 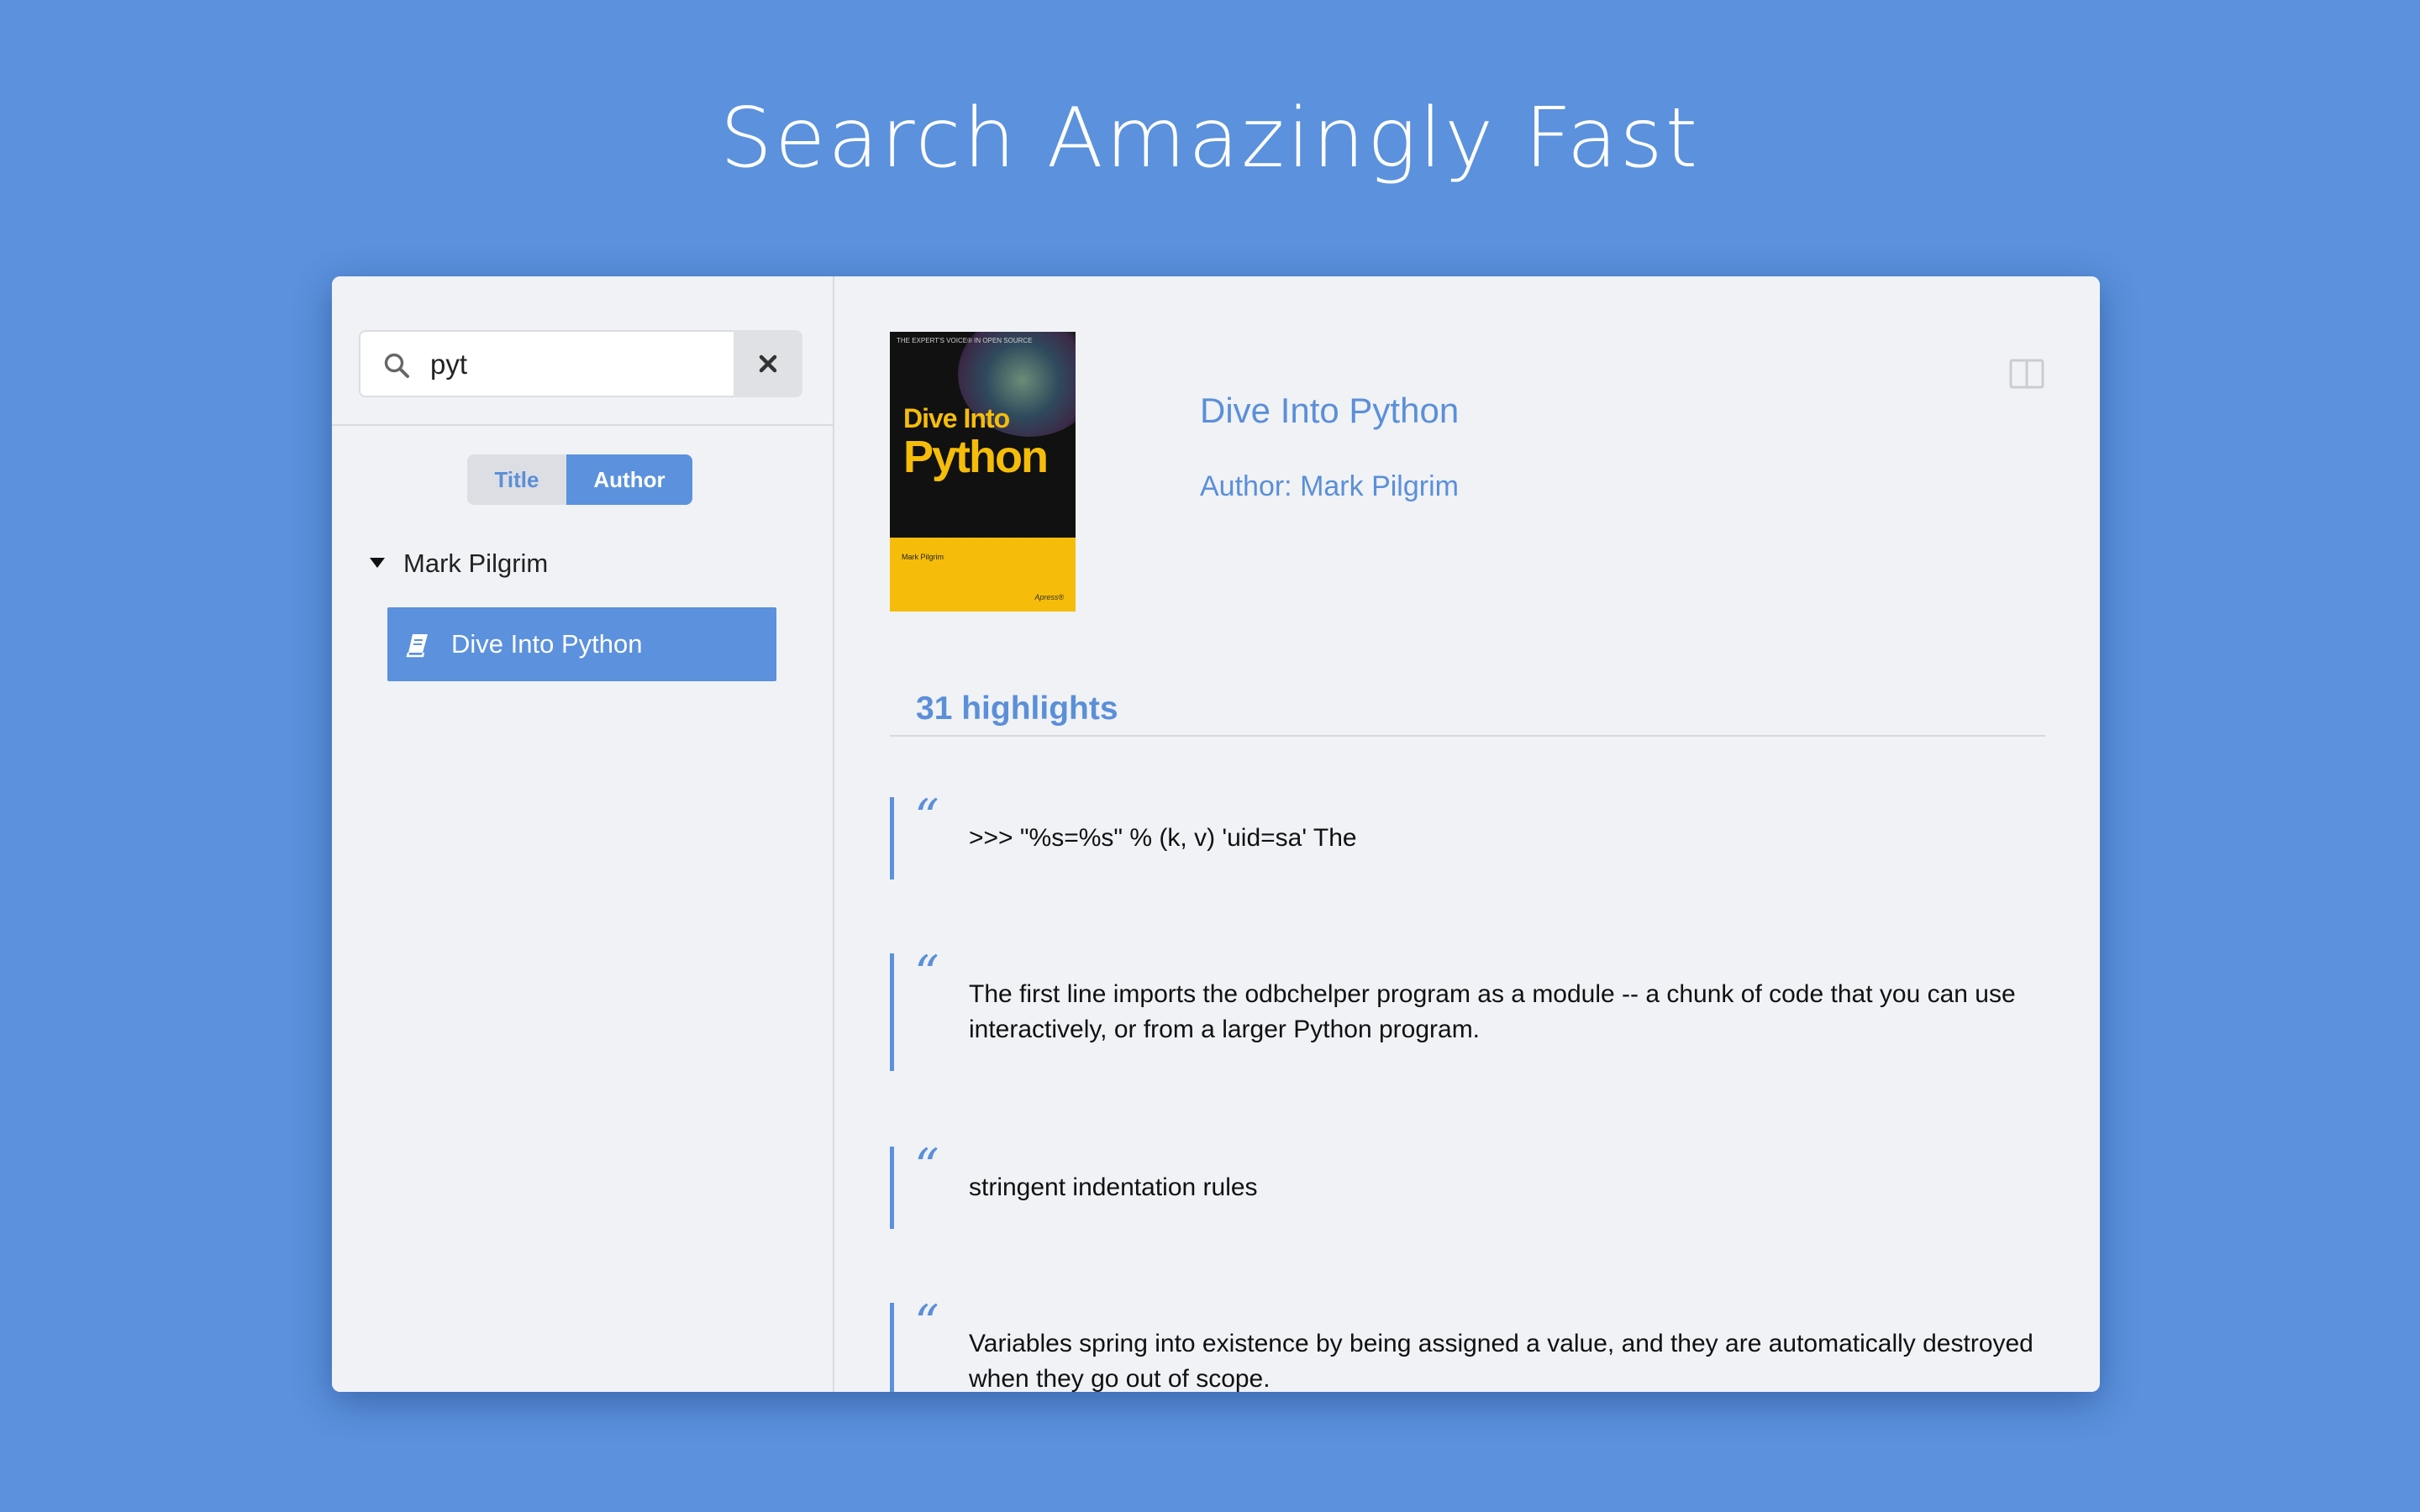 What do you see at coordinates (397, 365) in the screenshot?
I see `search-icon` at bounding box center [397, 365].